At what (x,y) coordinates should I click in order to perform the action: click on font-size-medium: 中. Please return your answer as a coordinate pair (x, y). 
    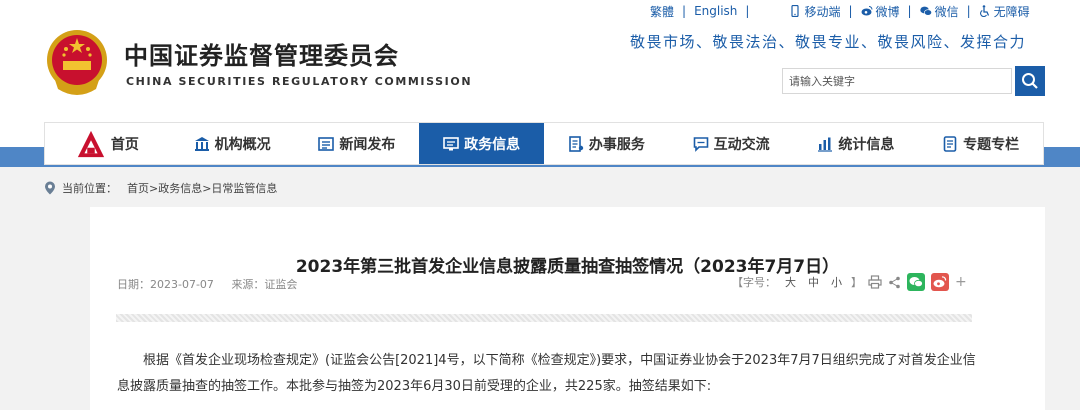
    Looking at the image, I should click on (813, 282).